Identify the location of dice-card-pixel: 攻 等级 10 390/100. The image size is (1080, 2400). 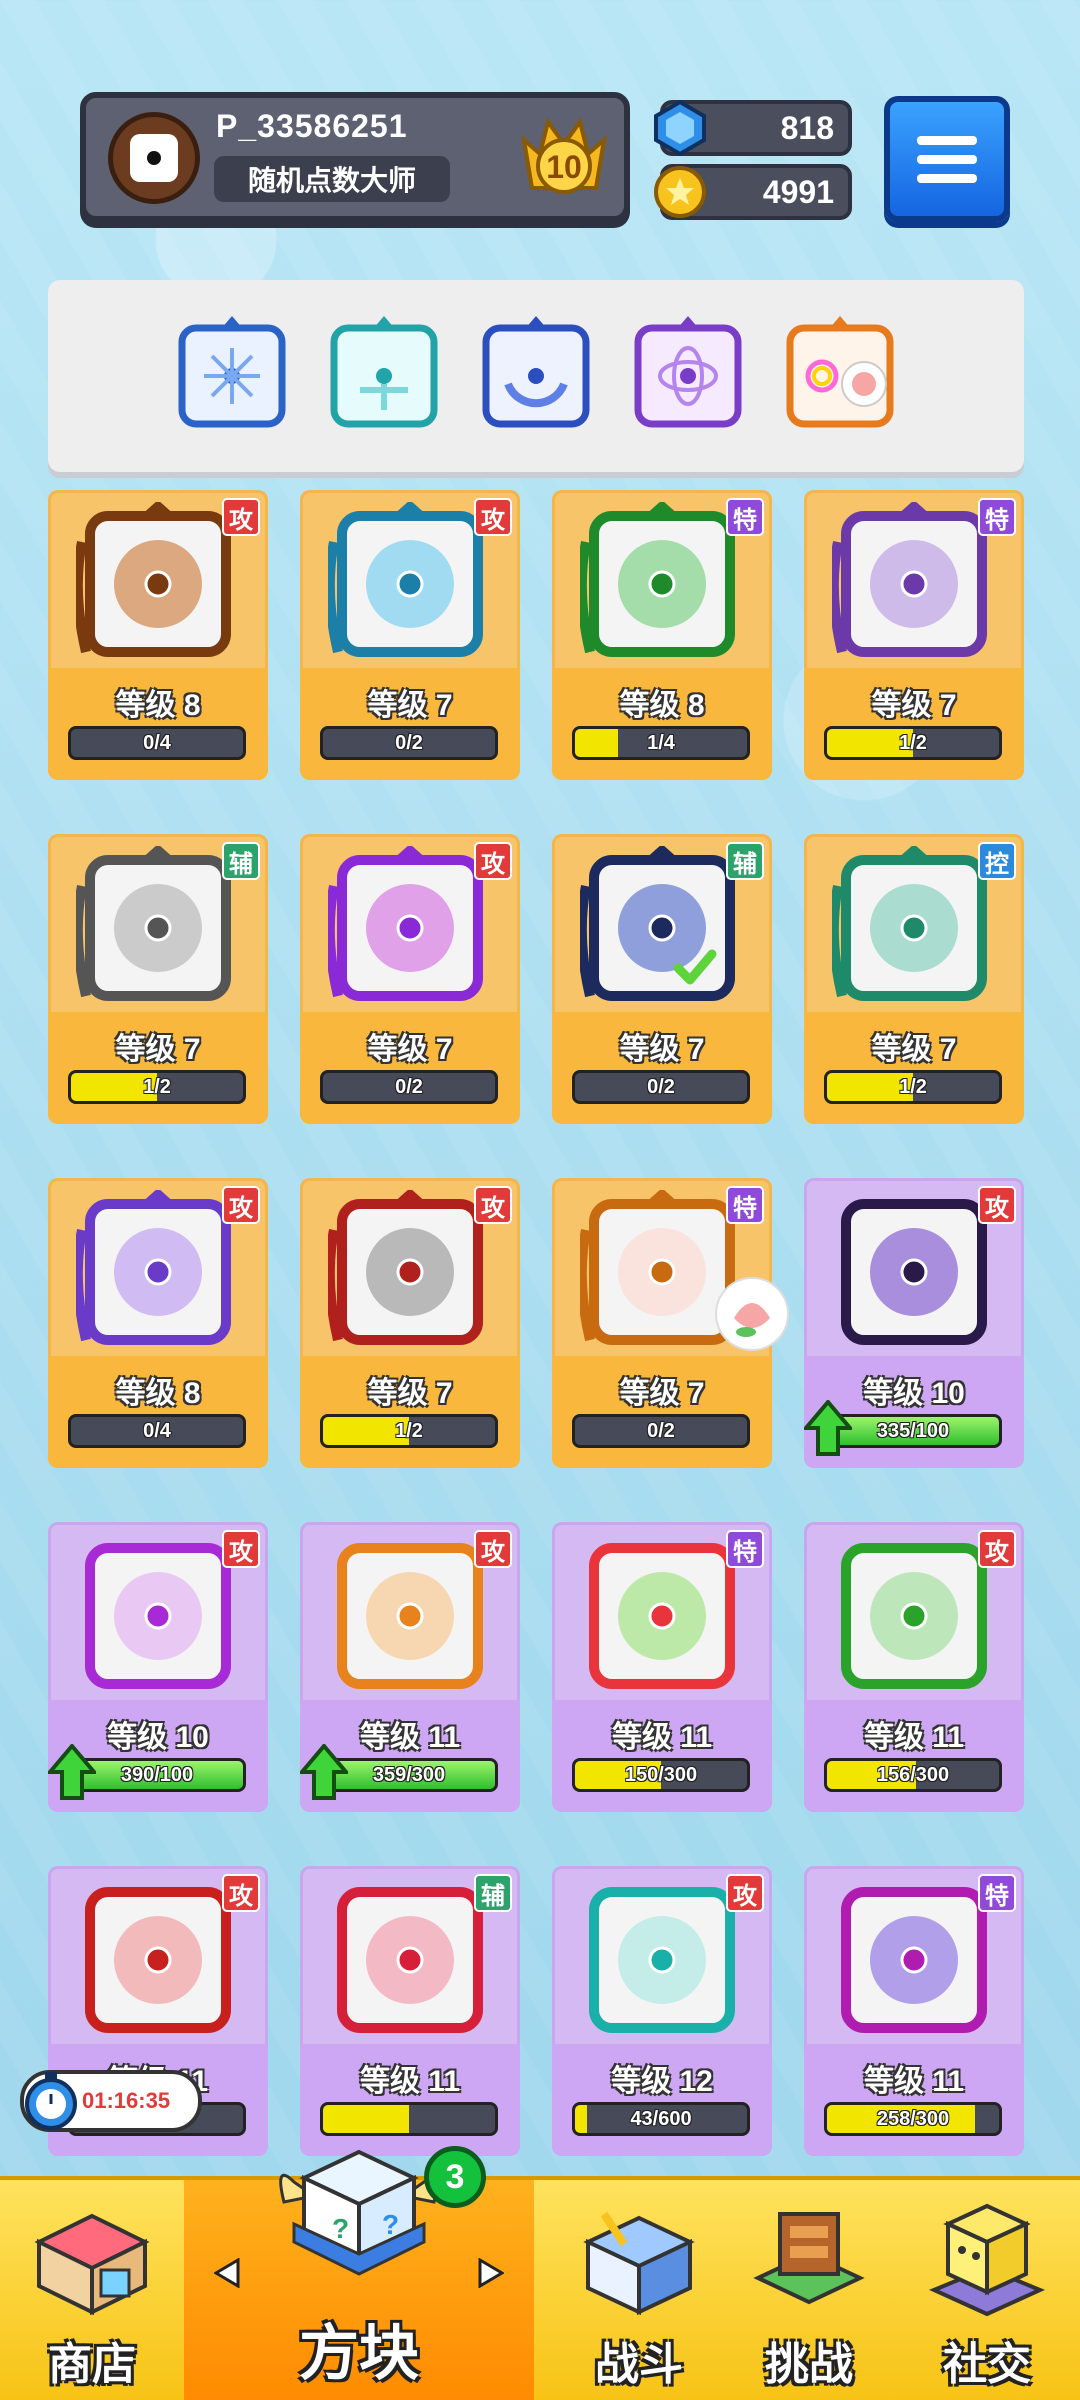
(158, 1667).